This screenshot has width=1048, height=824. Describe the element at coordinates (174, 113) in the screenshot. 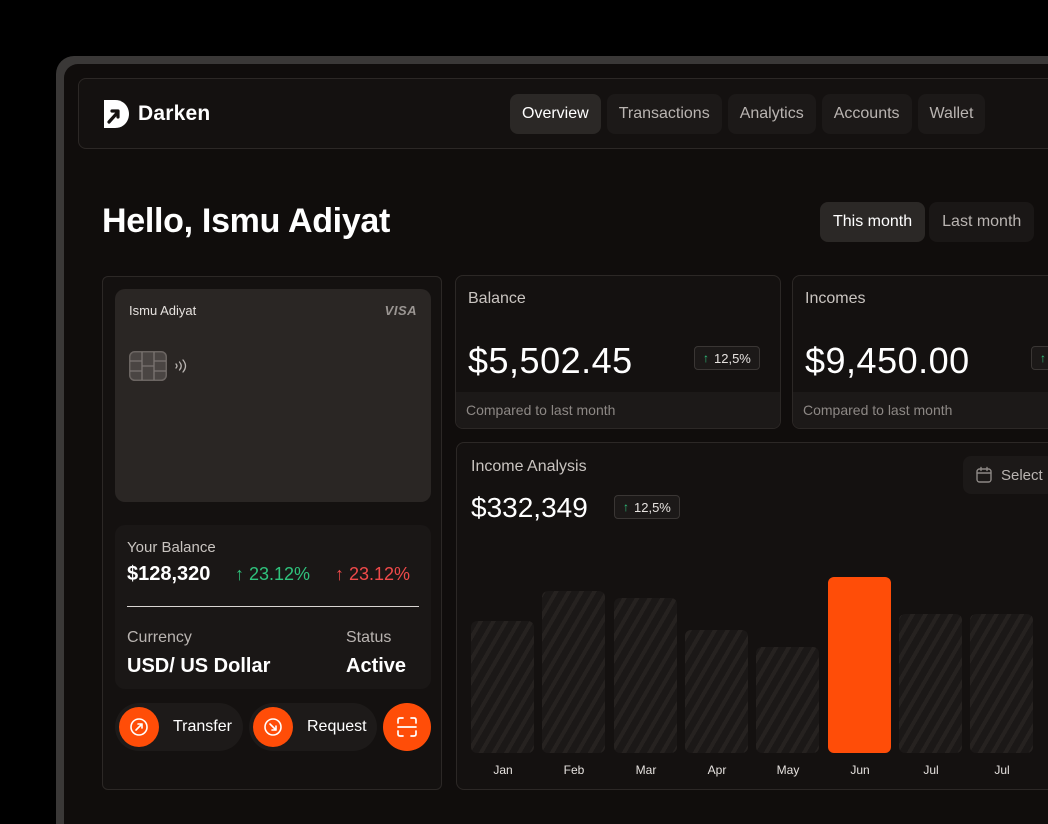

I see `brand-name: Darken` at that location.